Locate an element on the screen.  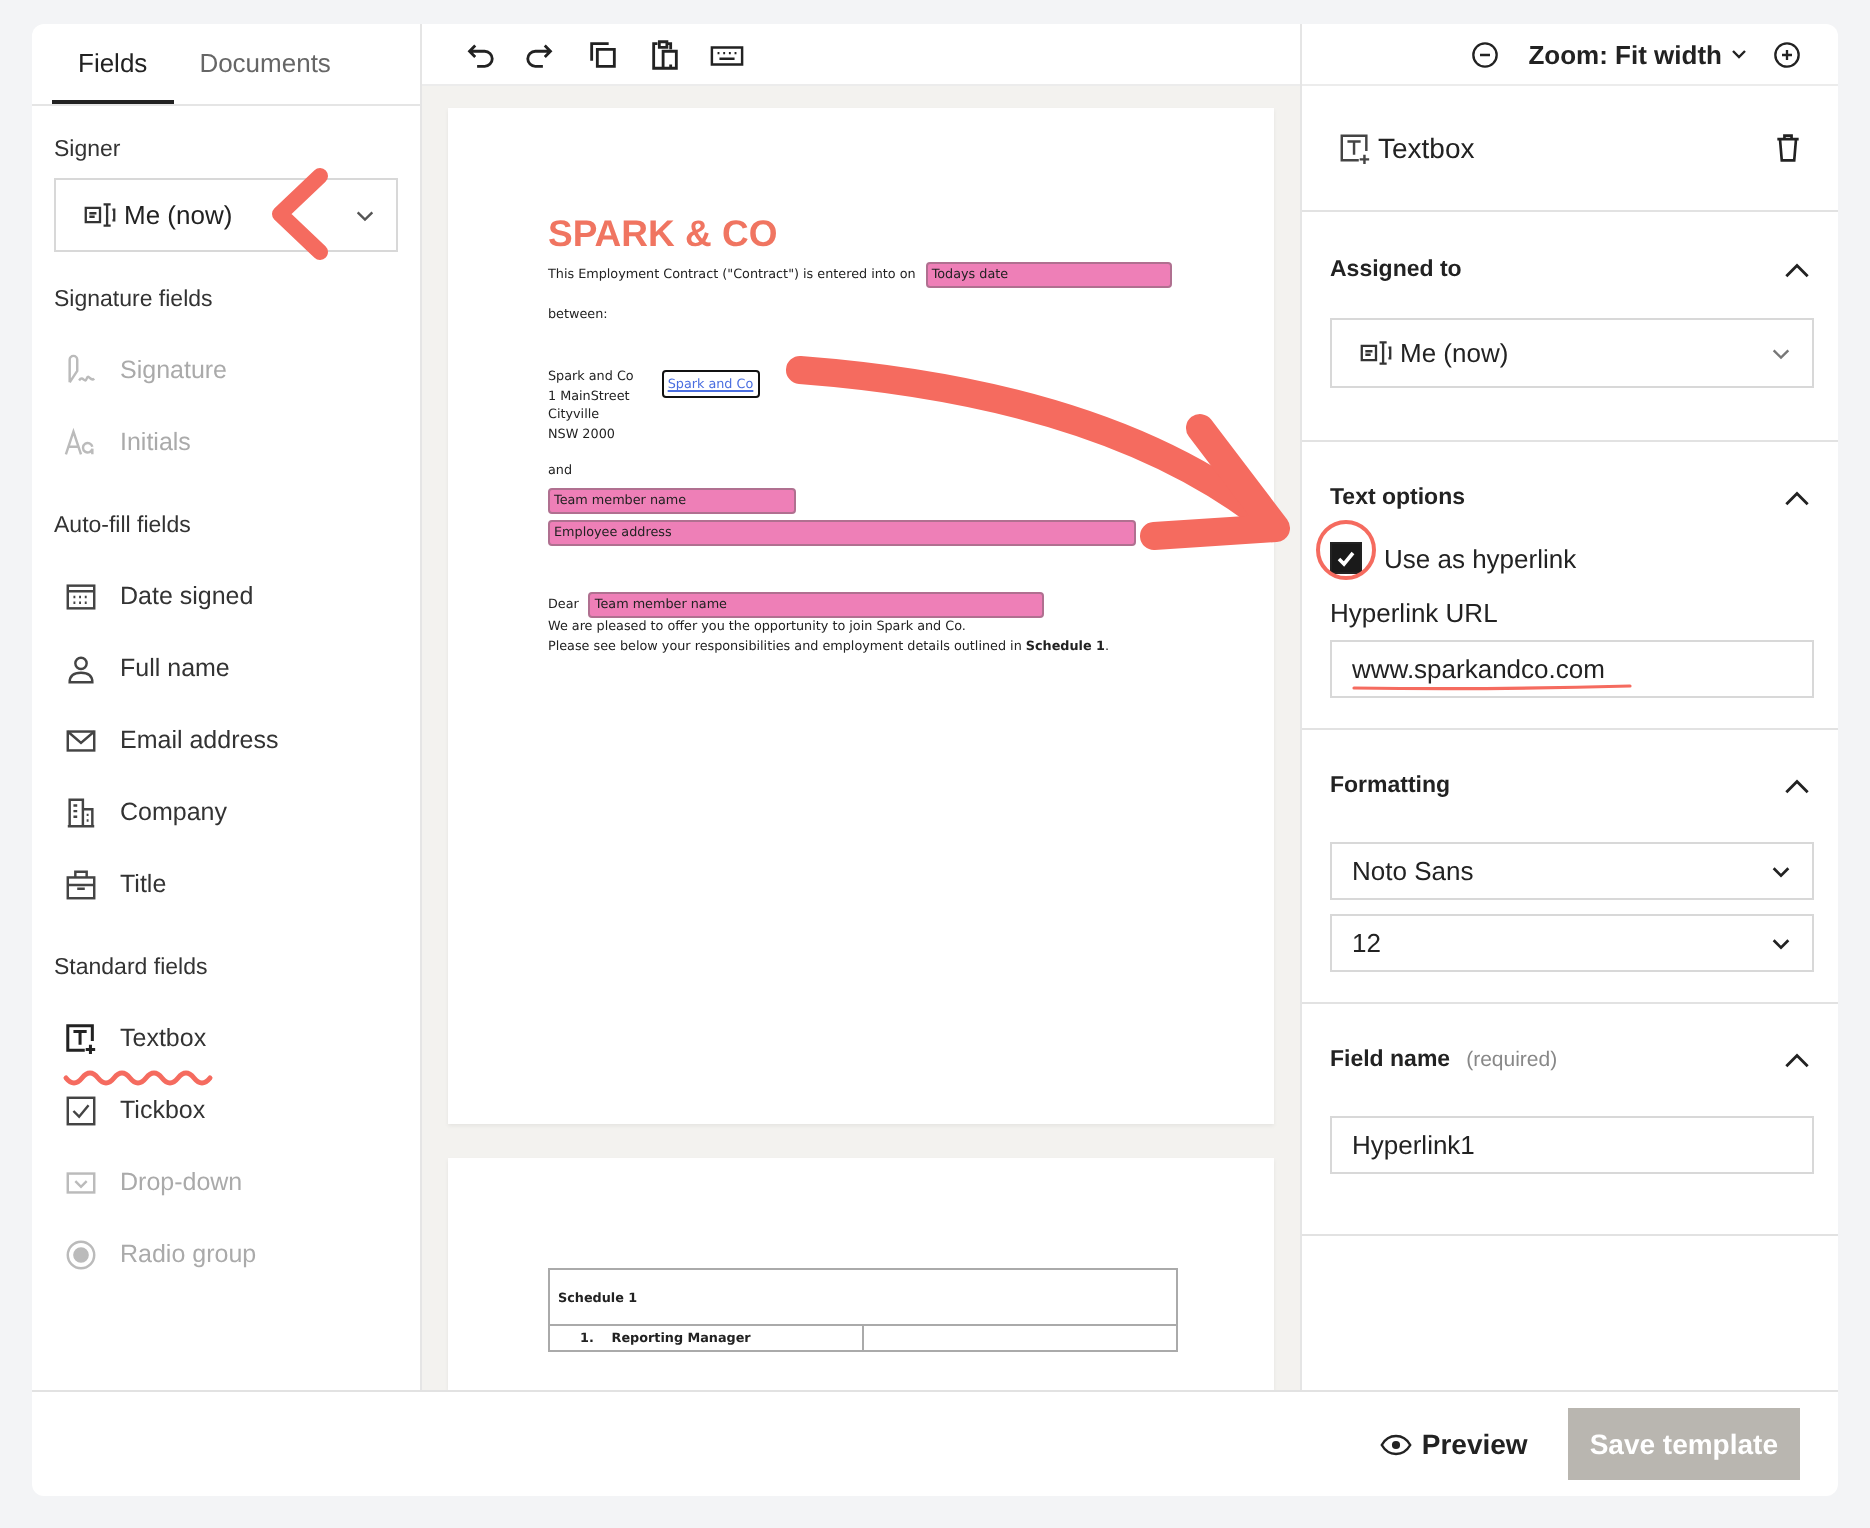
signature-icon is located at coordinates (81, 370).